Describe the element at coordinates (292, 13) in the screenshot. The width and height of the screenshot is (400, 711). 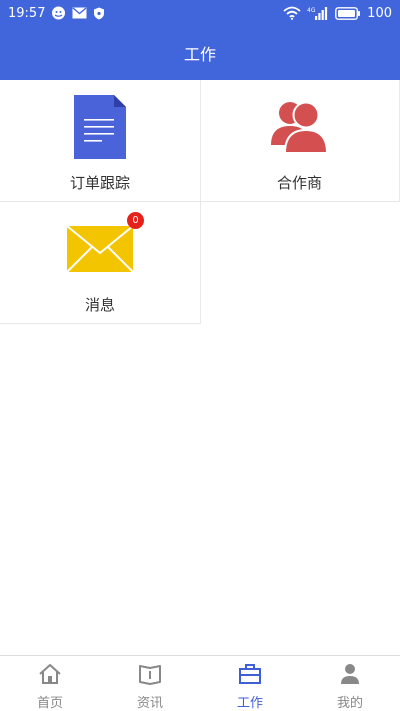
I see `wifi-icon` at that location.